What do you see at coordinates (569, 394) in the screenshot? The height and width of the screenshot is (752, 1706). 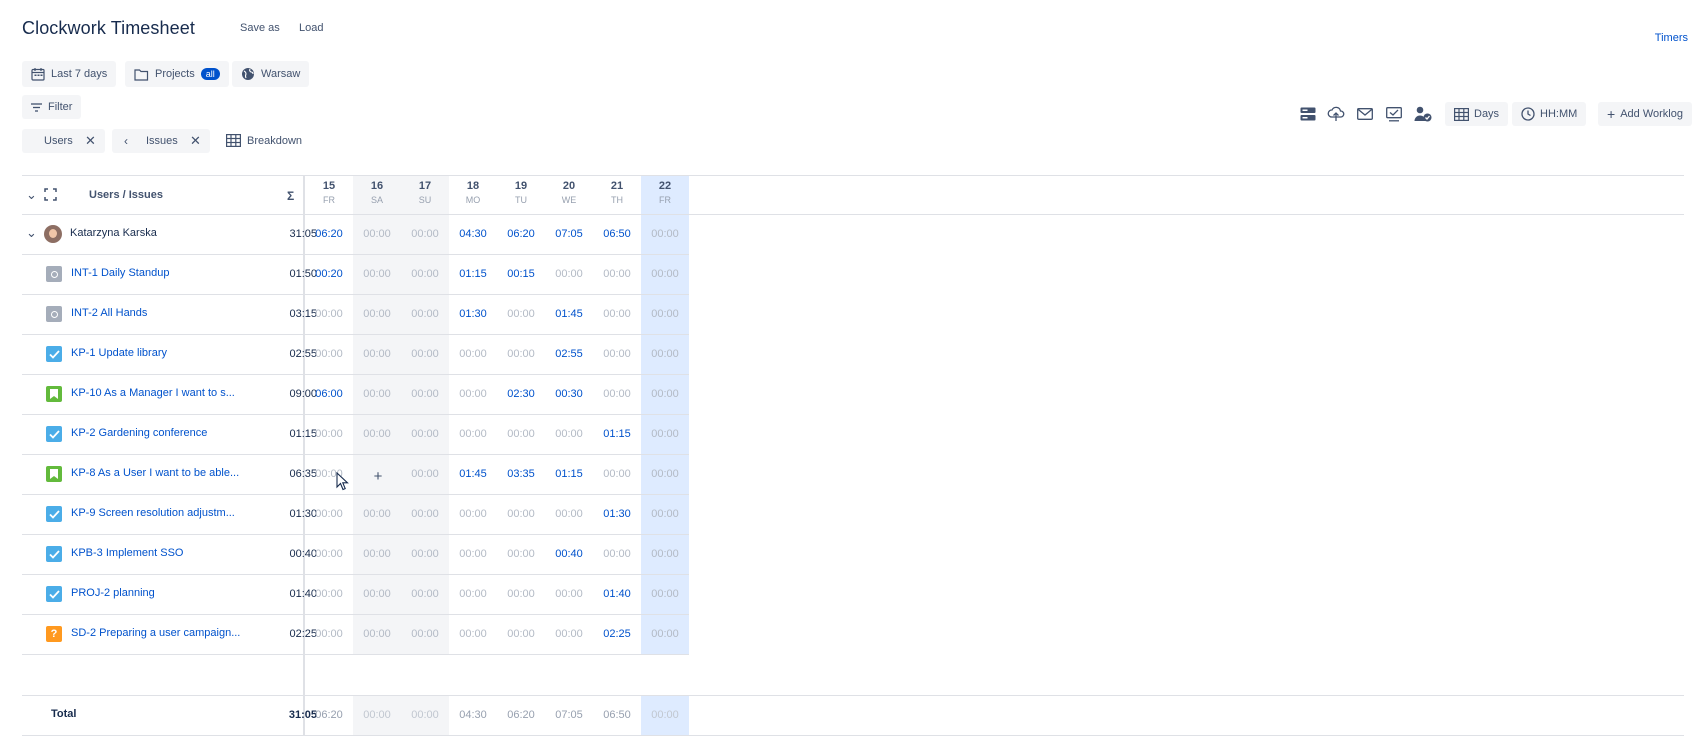 I see `day-cell: 00:30` at bounding box center [569, 394].